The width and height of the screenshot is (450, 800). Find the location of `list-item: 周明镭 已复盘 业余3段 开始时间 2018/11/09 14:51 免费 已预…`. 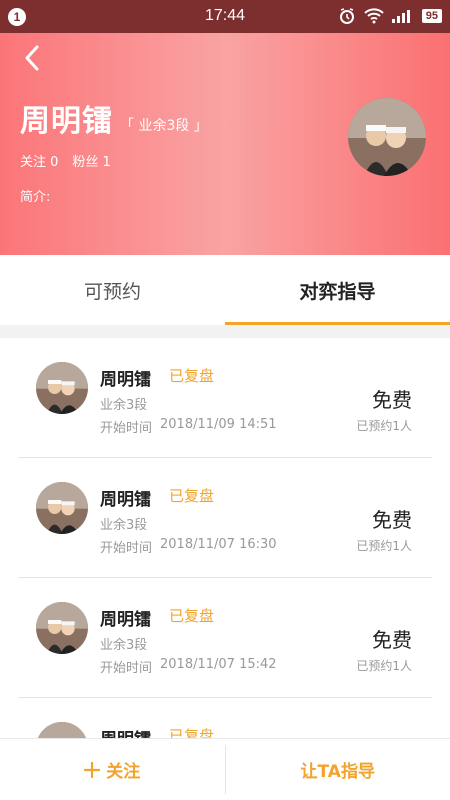

list-item: 周明镭 已复盘 业余3段 开始时间 2018/11/09 14:51 免费 已预… is located at coordinates (225, 398).